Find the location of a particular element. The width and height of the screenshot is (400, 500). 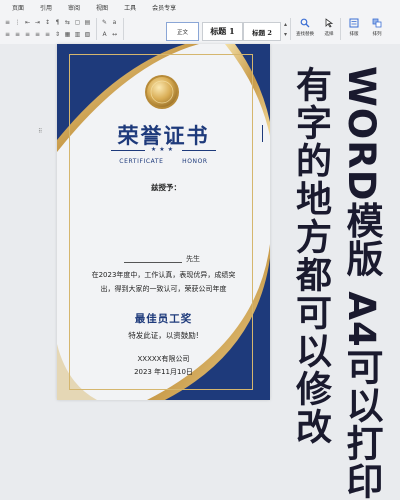

decrease-indent-icon: ⇤ is located at coordinates (27, 22).